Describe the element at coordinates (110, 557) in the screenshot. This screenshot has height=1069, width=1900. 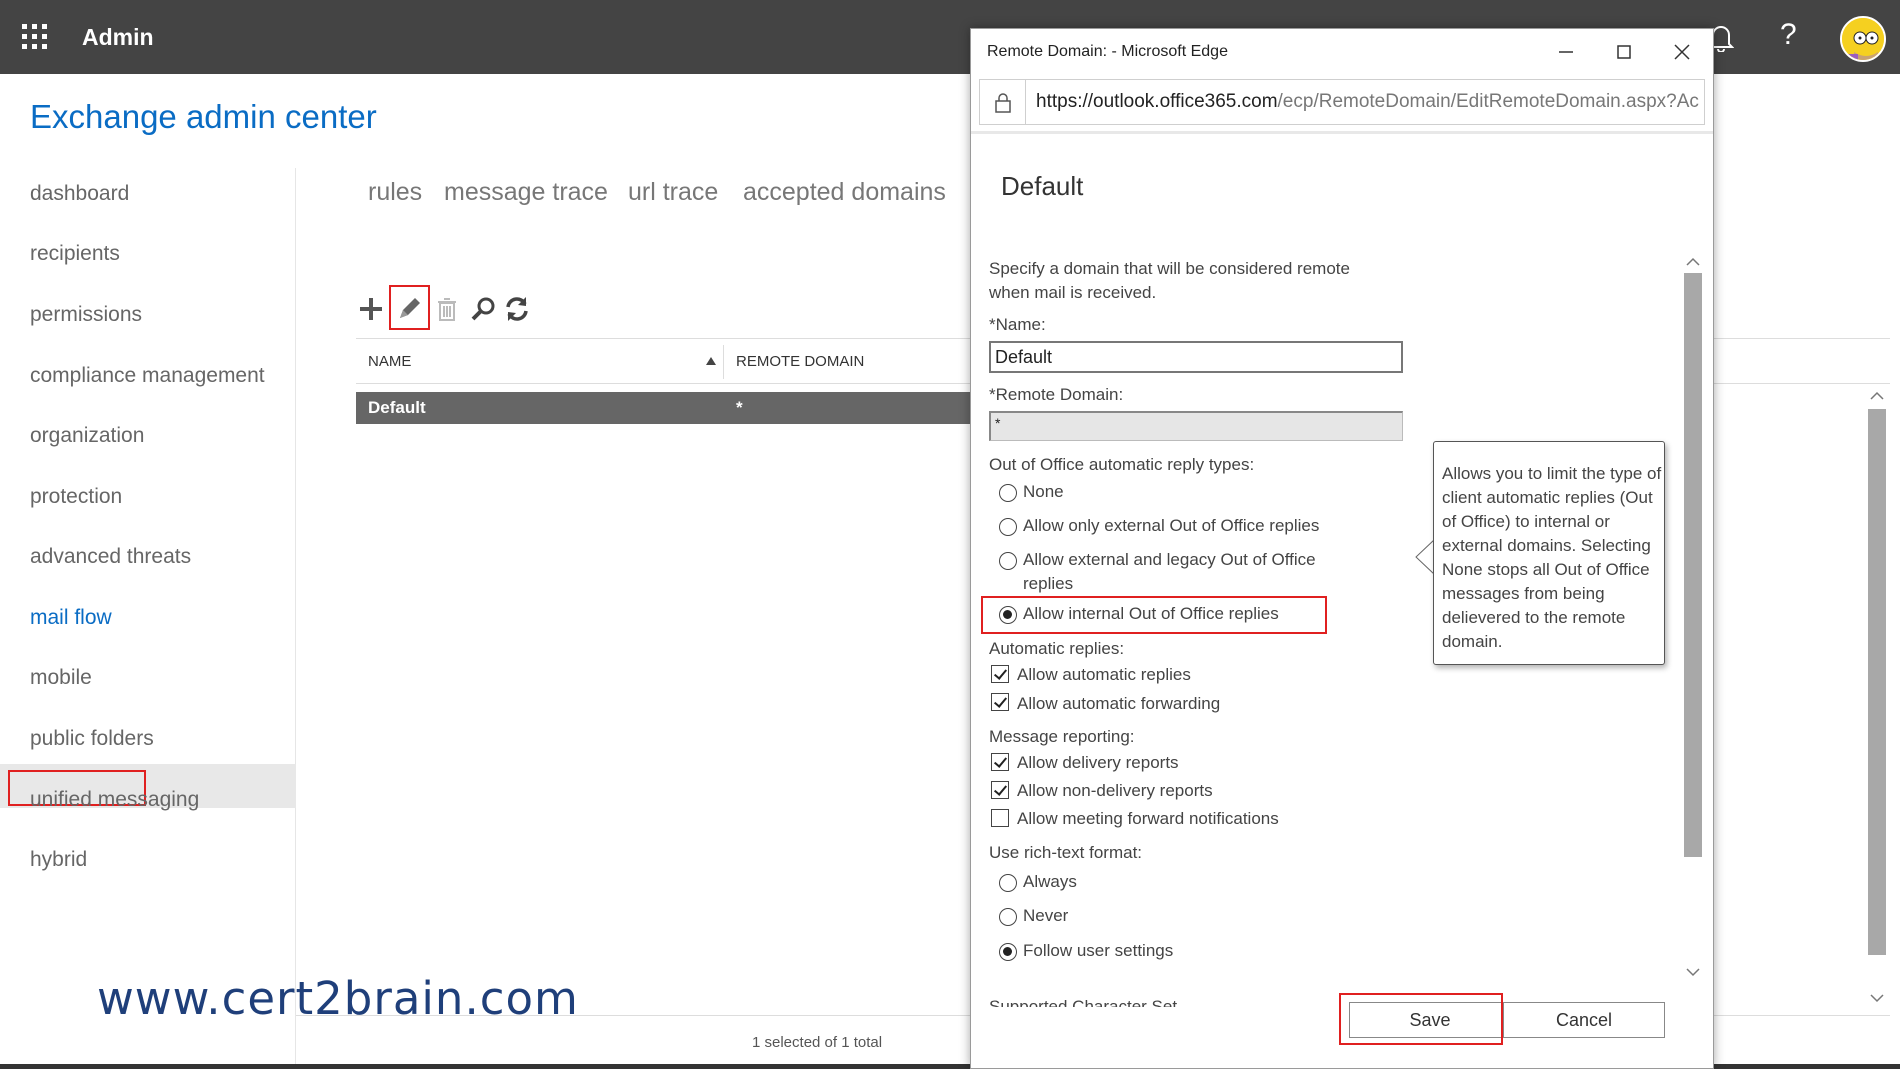
I see `sidebar-item-advanced-threats: advanced threats` at that location.